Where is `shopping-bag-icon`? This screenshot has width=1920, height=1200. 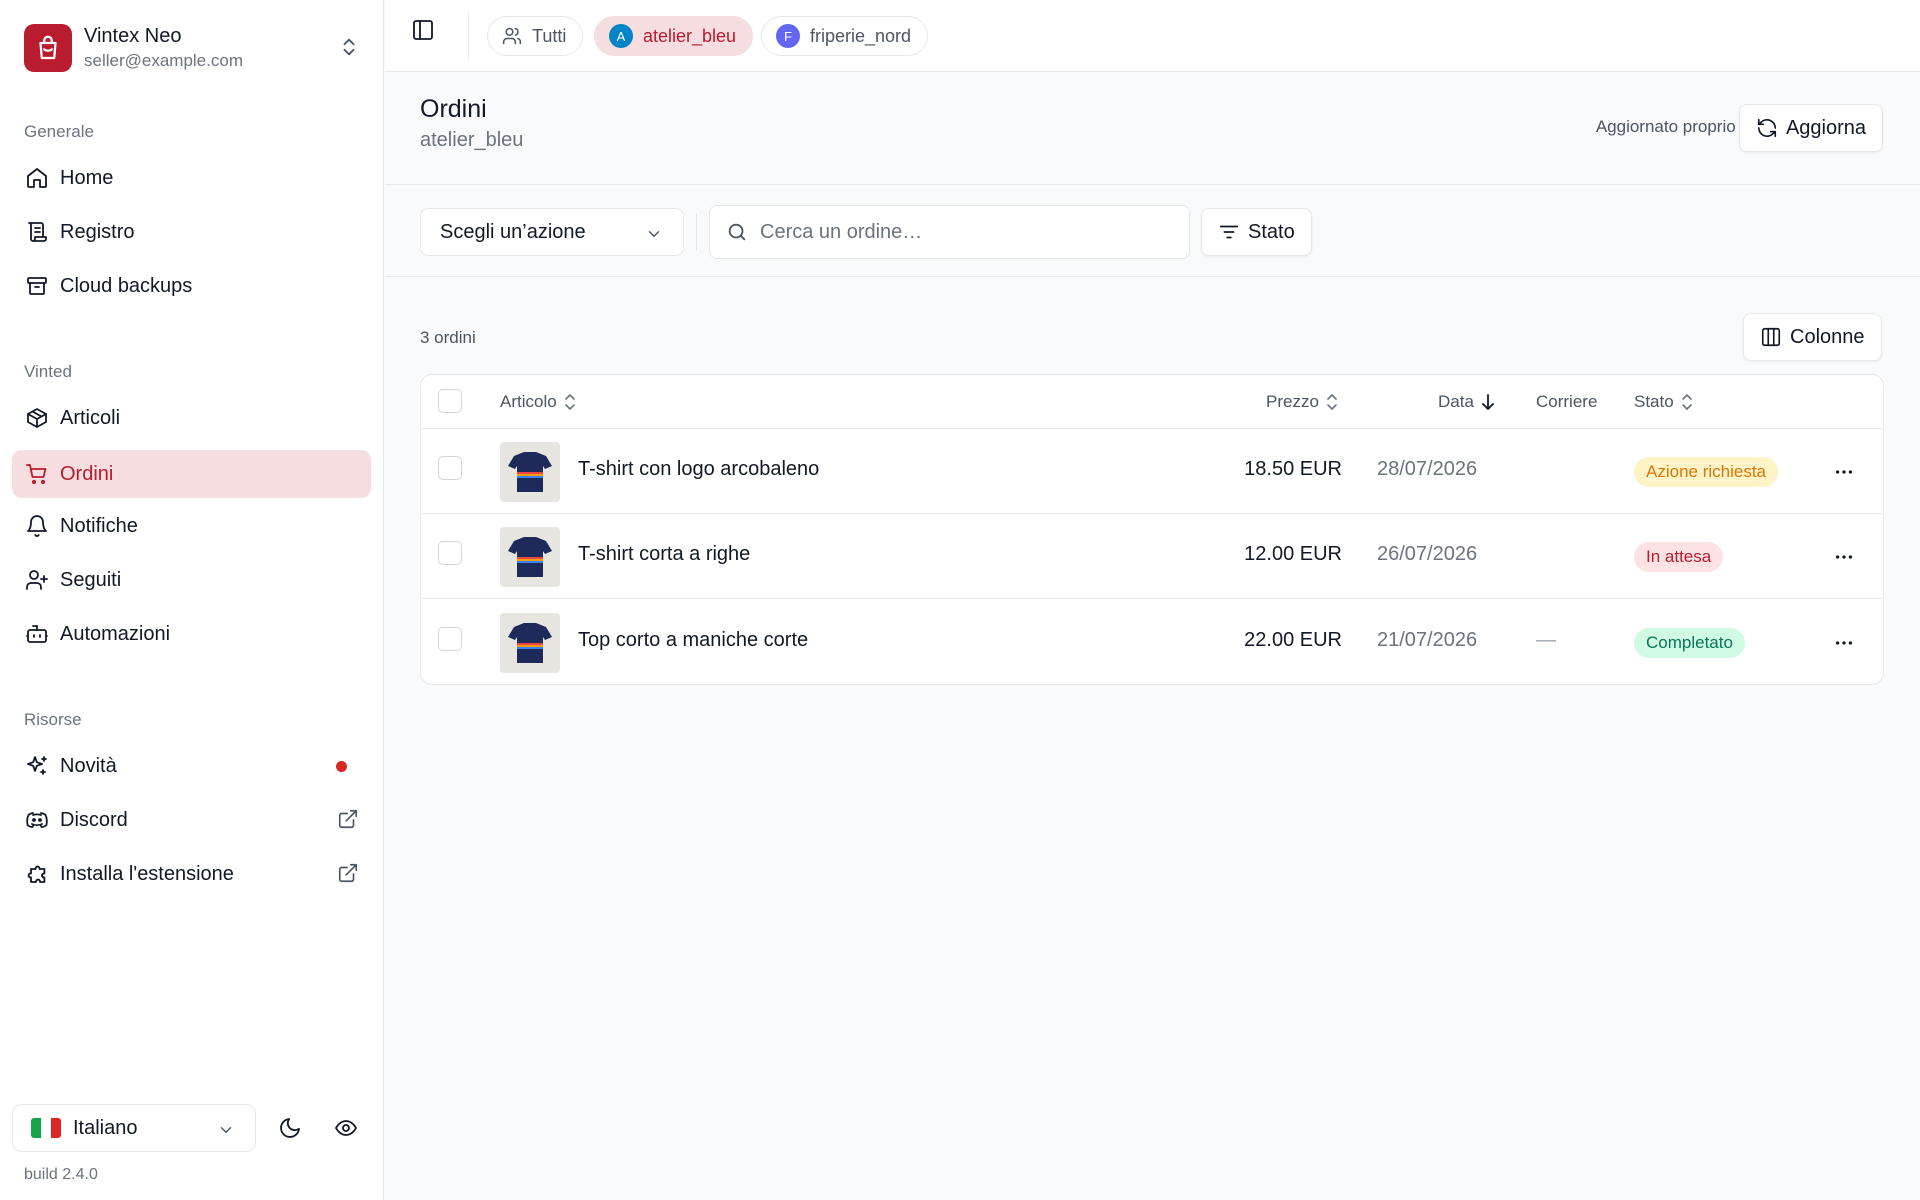 shopping-bag-icon is located at coordinates (48, 48).